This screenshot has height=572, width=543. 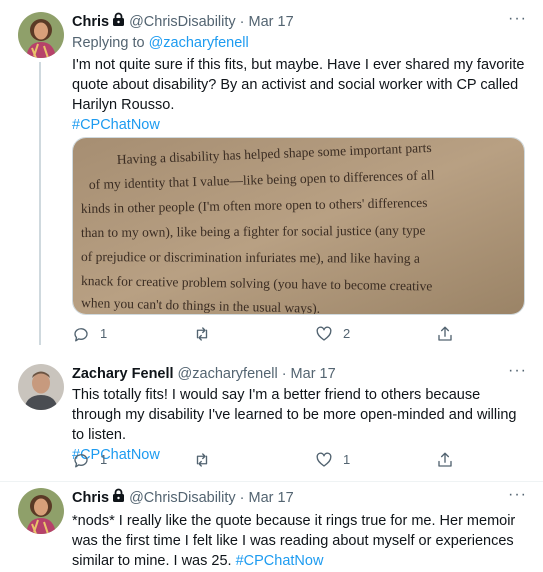 What do you see at coordinates (41, 387) in the screenshot?
I see `avatar-zachary` at bounding box center [41, 387].